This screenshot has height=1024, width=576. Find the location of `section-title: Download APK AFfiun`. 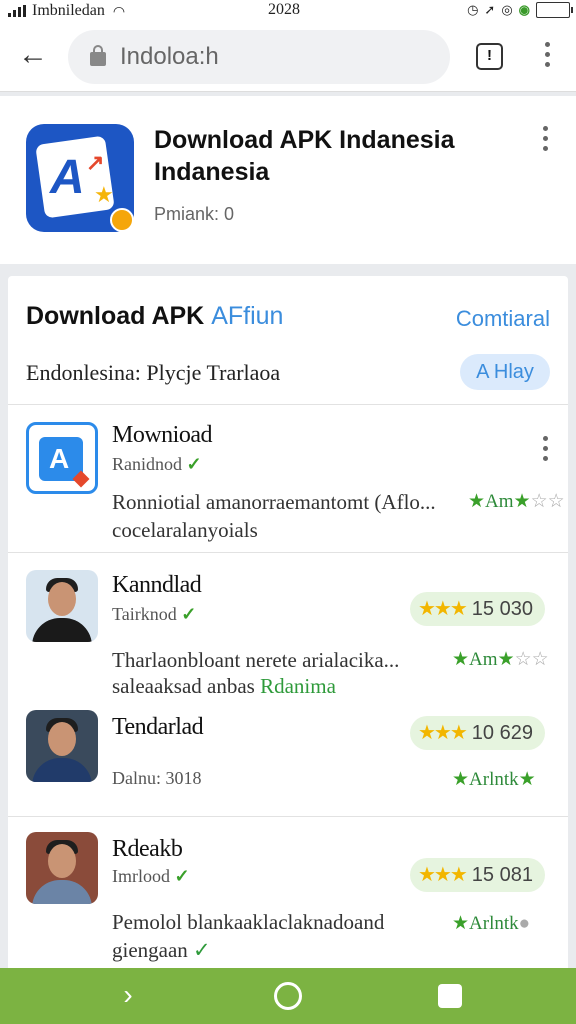

section-title: Download APK AFfiun is located at coordinates (154, 316).